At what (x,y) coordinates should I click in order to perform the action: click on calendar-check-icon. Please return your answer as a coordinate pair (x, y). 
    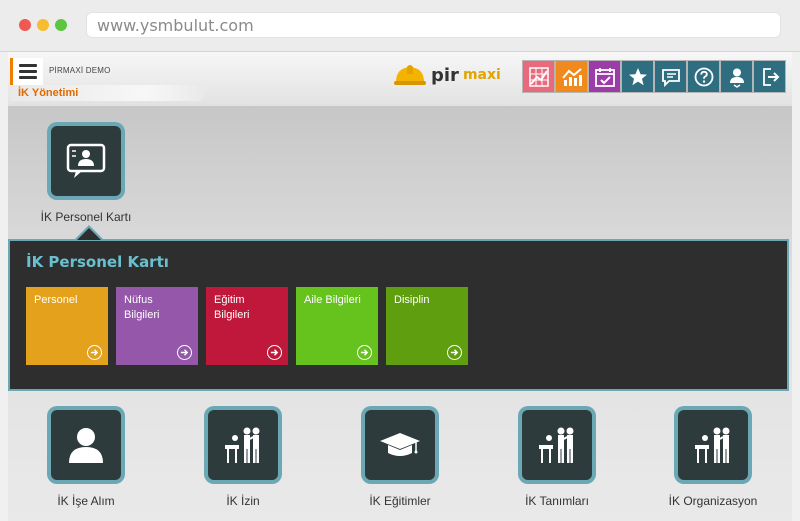
    Looking at the image, I should click on (604, 77).